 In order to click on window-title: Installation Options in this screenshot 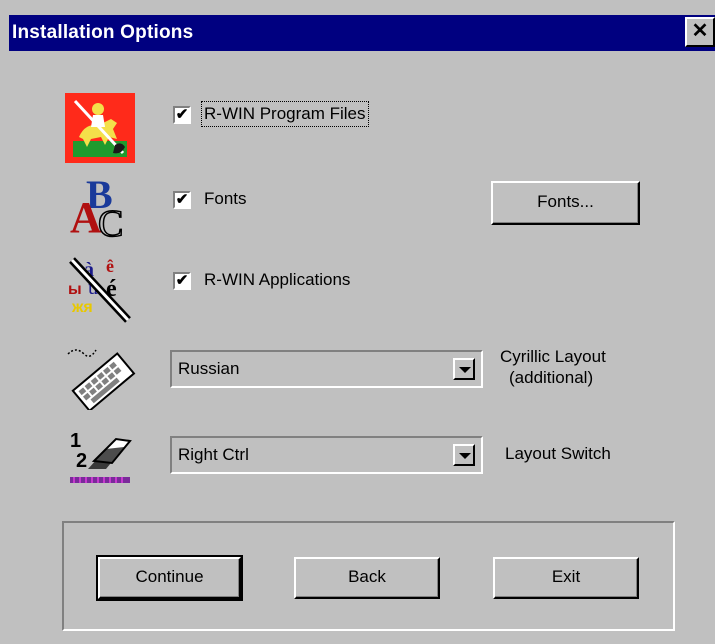, I will do `click(103, 32)`.